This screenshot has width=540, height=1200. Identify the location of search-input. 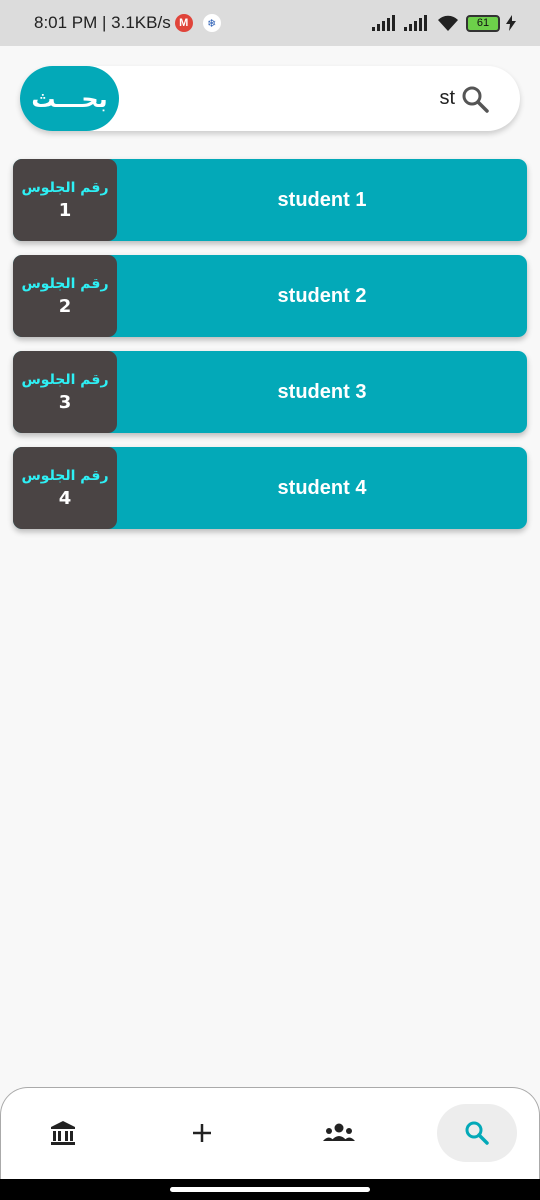
(292, 98).